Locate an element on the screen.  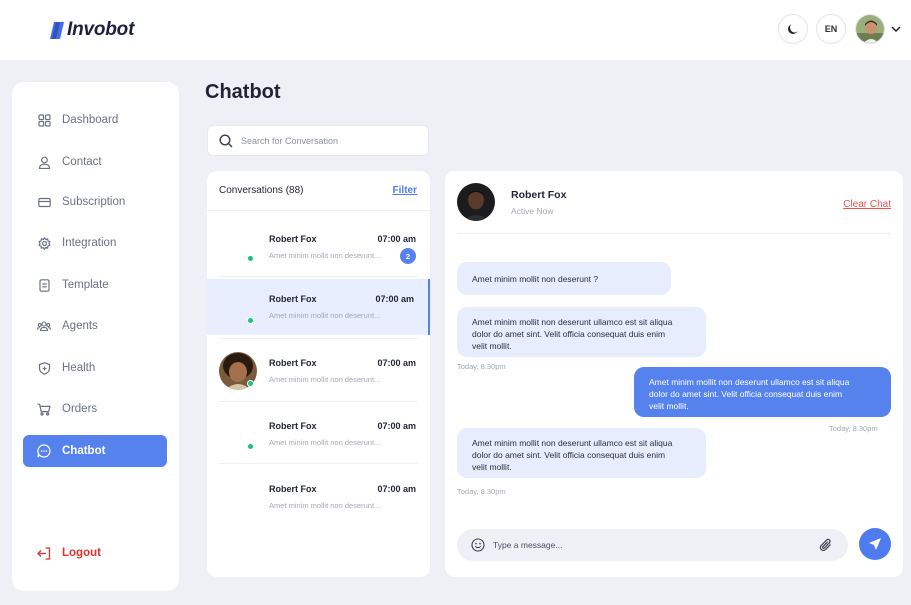
unread-badge: 2 is located at coordinates (408, 256).